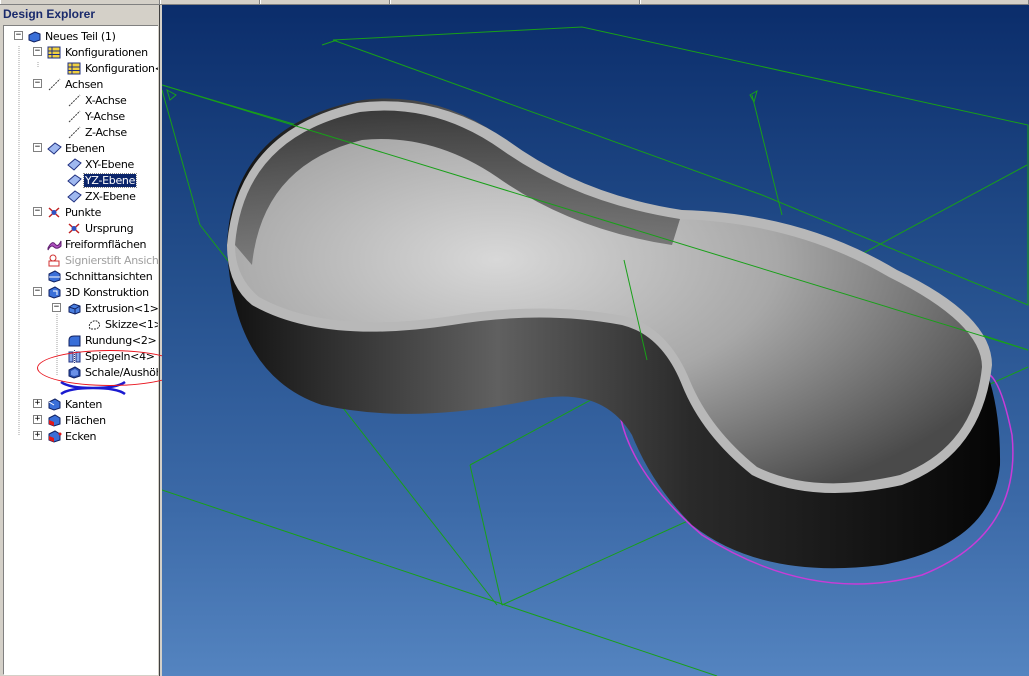 This screenshot has height=676, width=1029. I want to click on tree-label: Konfigurationen, so click(106, 52).